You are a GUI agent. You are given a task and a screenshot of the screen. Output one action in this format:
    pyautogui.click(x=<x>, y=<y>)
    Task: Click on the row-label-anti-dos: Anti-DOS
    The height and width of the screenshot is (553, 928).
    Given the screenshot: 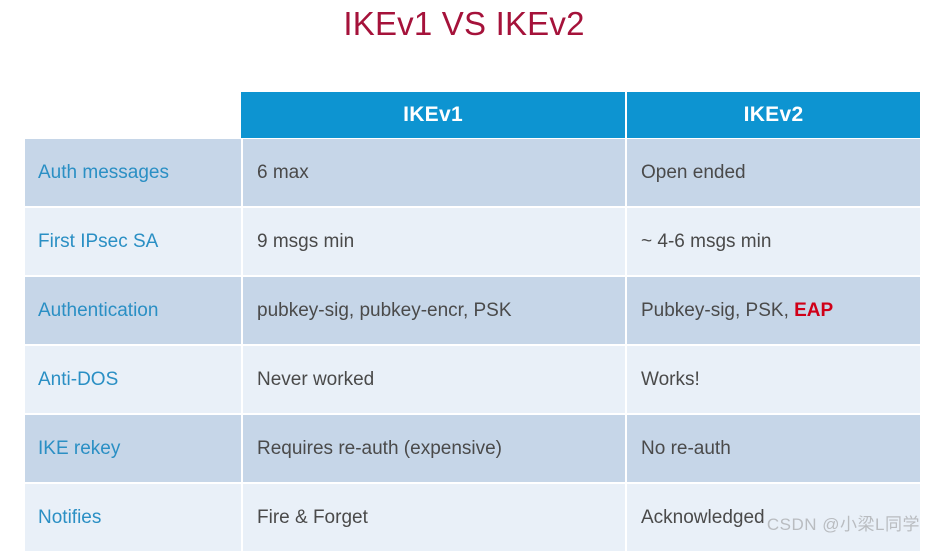 What is the action you would take?
    pyautogui.click(x=133, y=380)
    